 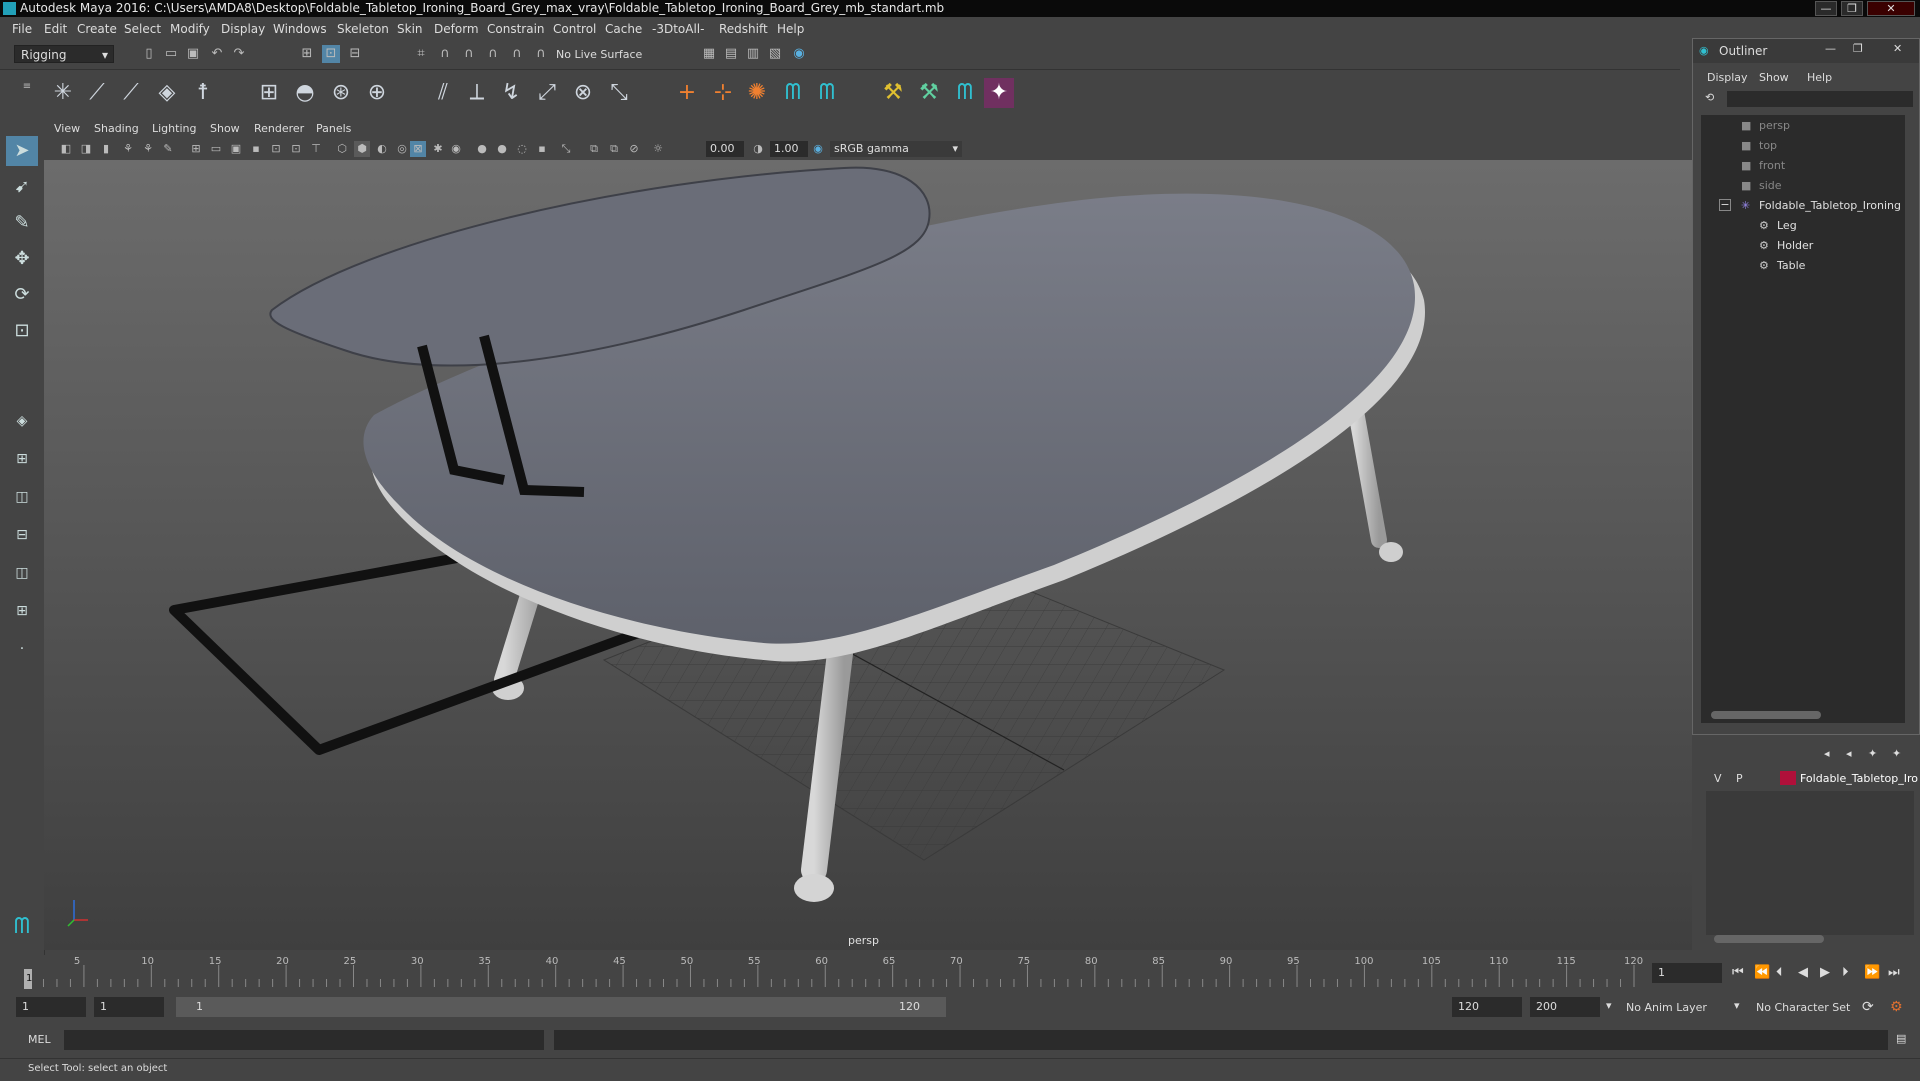 What do you see at coordinates (929, 93) in the screenshot?
I see `paint-attributes-icon: ⚒` at bounding box center [929, 93].